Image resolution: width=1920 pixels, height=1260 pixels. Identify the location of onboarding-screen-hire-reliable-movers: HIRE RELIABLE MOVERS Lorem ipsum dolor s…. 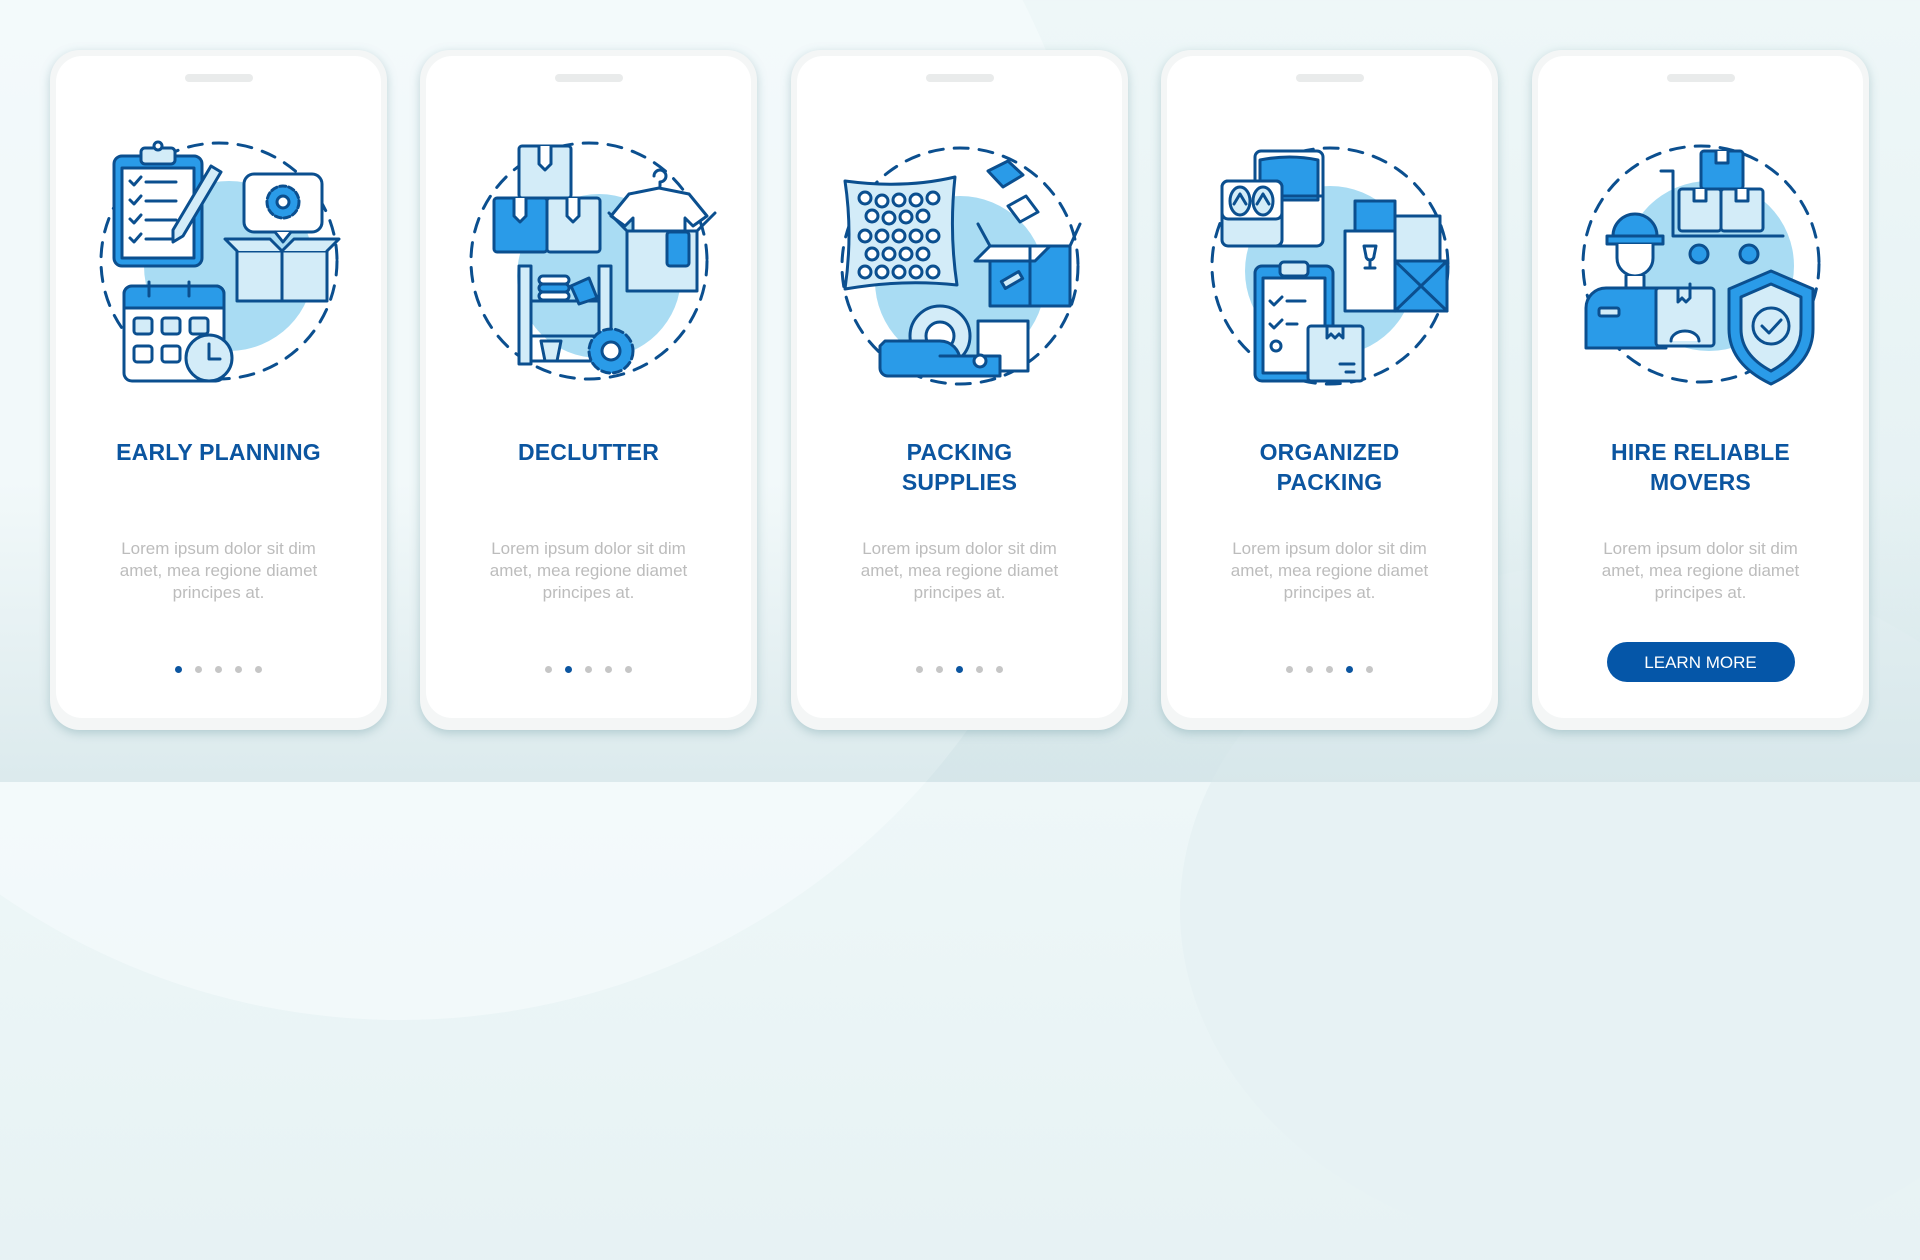
(1700, 390).